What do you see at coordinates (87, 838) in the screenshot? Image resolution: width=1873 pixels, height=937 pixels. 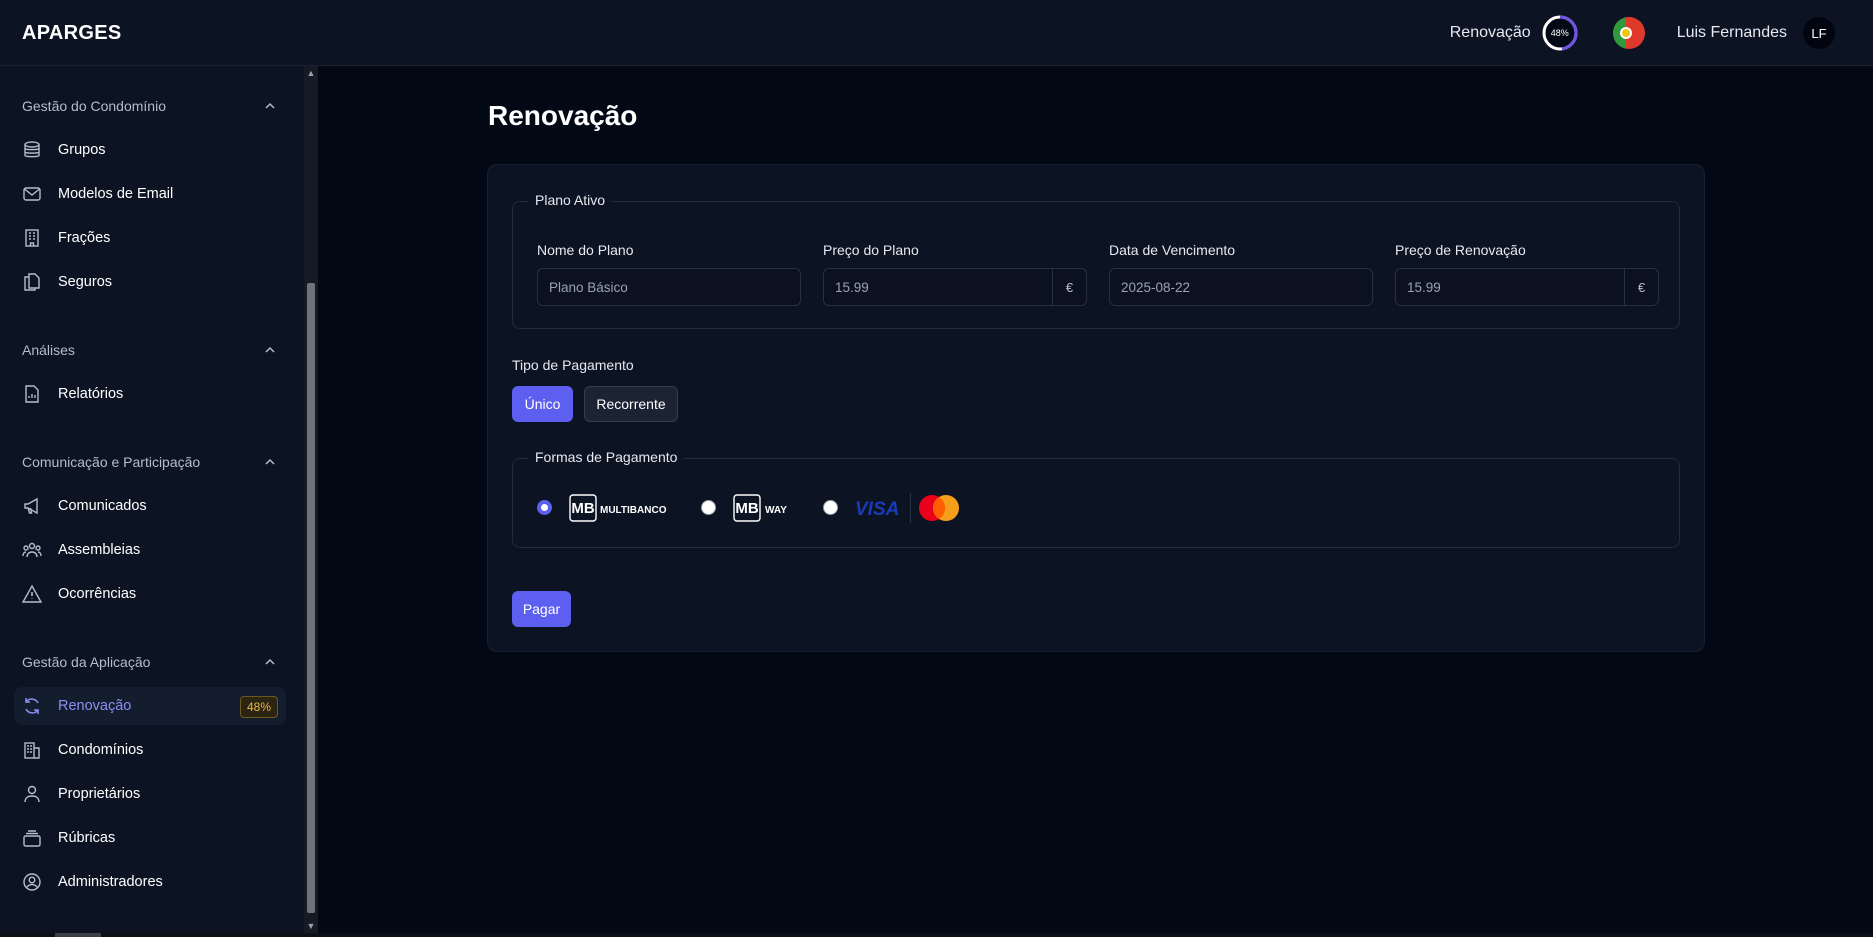 I see `sidebar-item-label: Rúbricas` at bounding box center [87, 838].